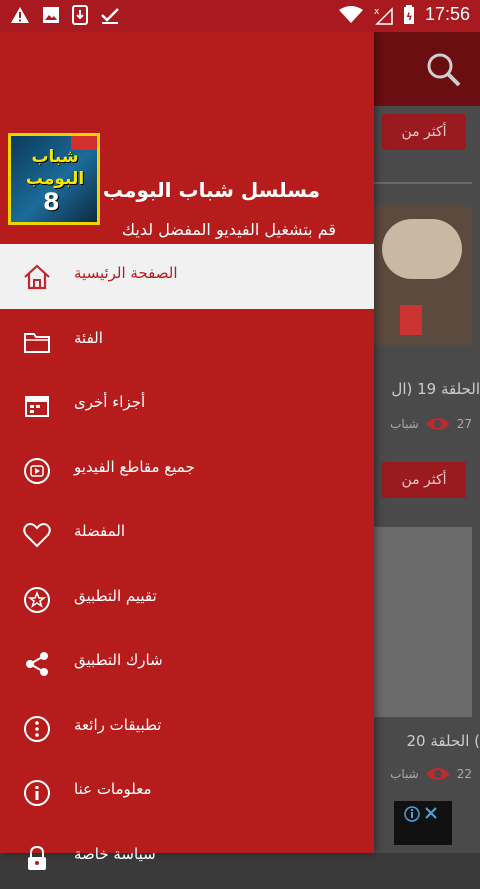 Image resolution: width=480 pixels, height=889 pixels. What do you see at coordinates (211, 190) in the screenshot?
I see `app-title: مسلسل شباب البومب` at bounding box center [211, 190].